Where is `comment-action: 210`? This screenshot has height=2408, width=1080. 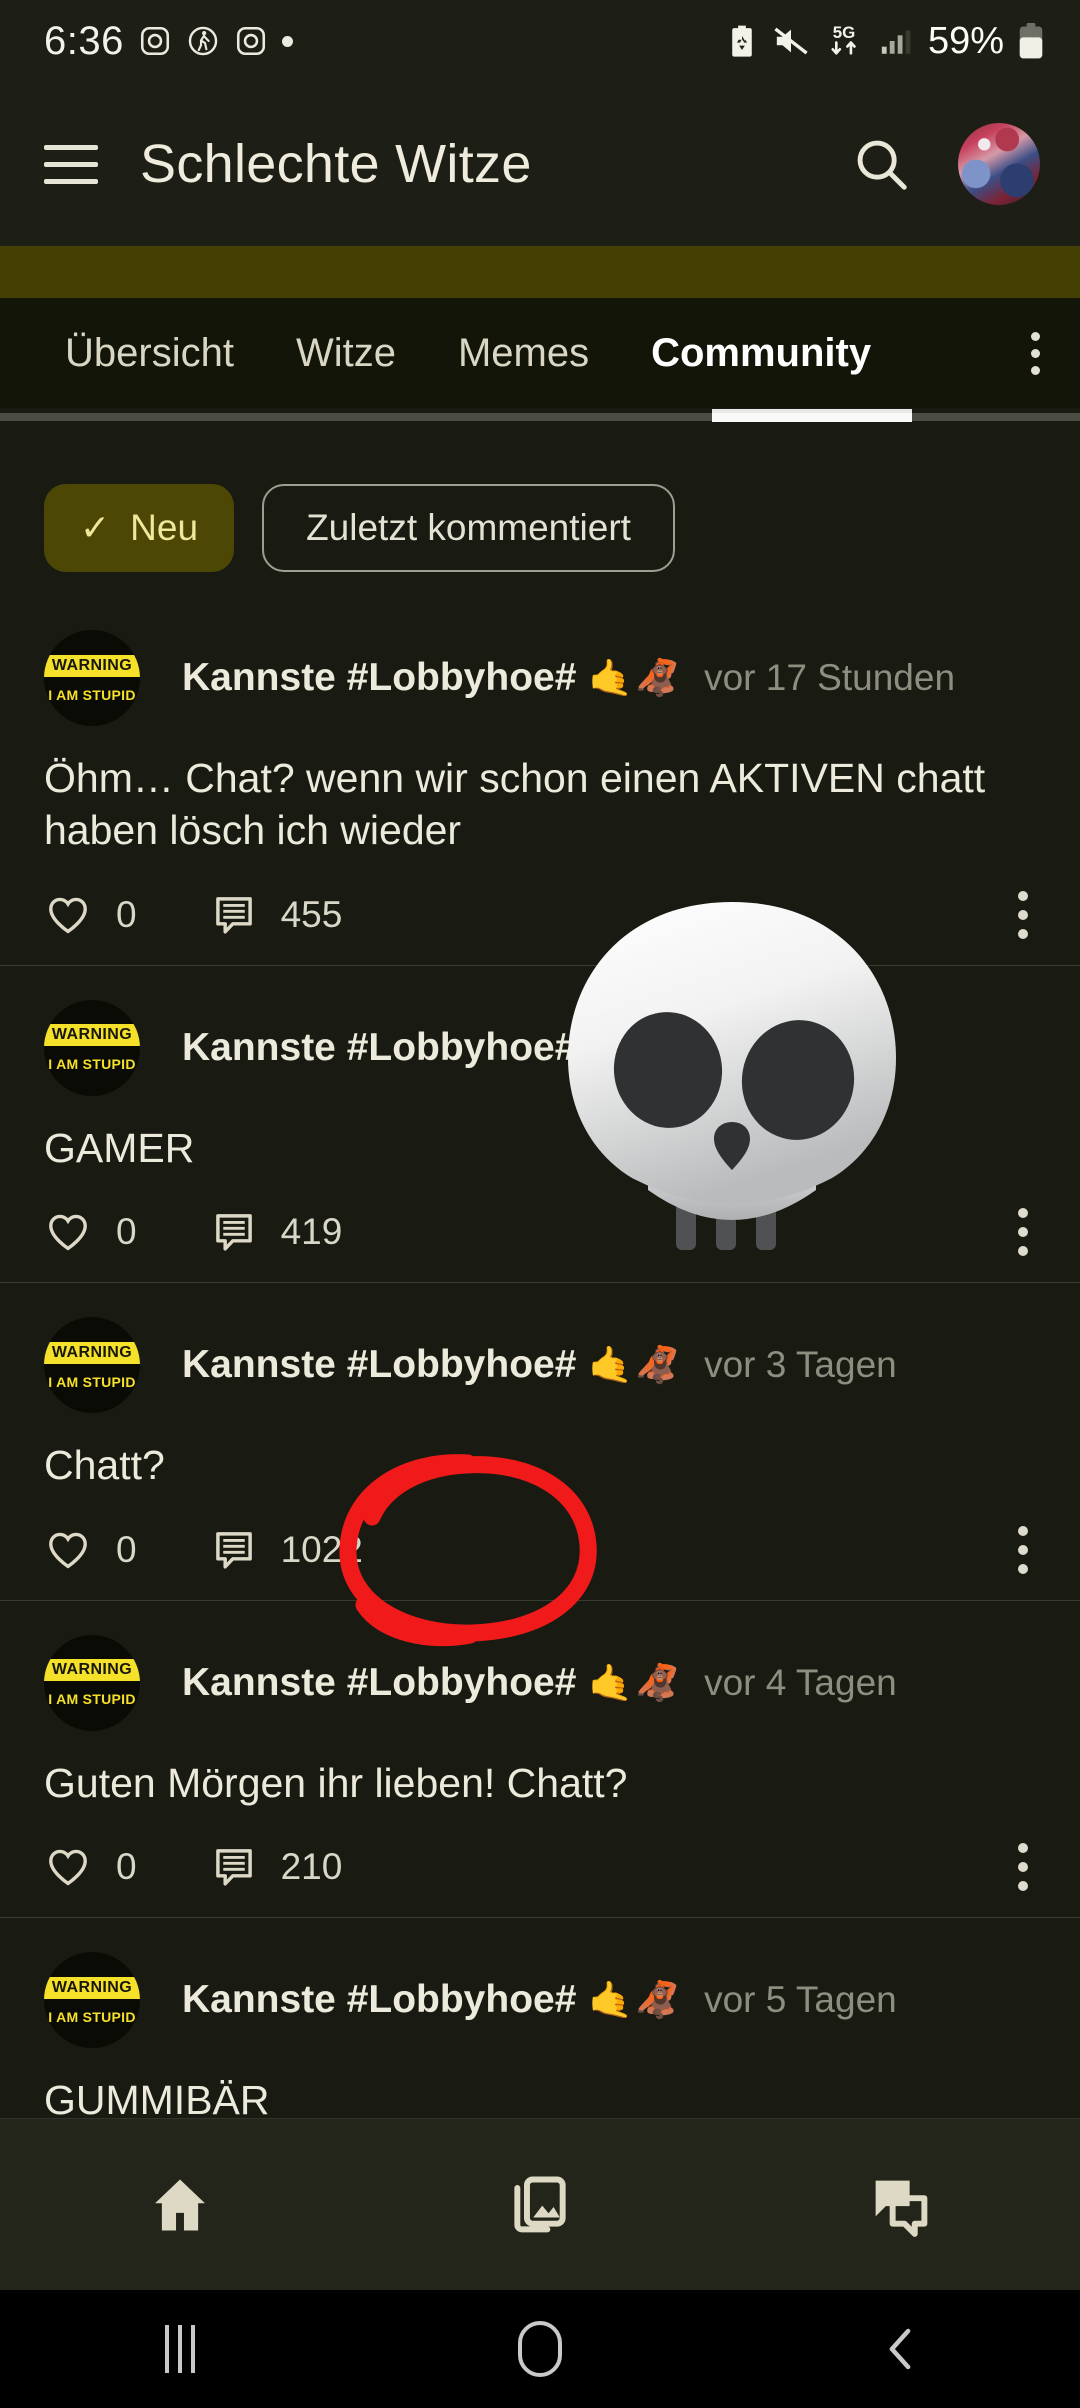
comment-action: 210 is located at coordinates (276, 1867).